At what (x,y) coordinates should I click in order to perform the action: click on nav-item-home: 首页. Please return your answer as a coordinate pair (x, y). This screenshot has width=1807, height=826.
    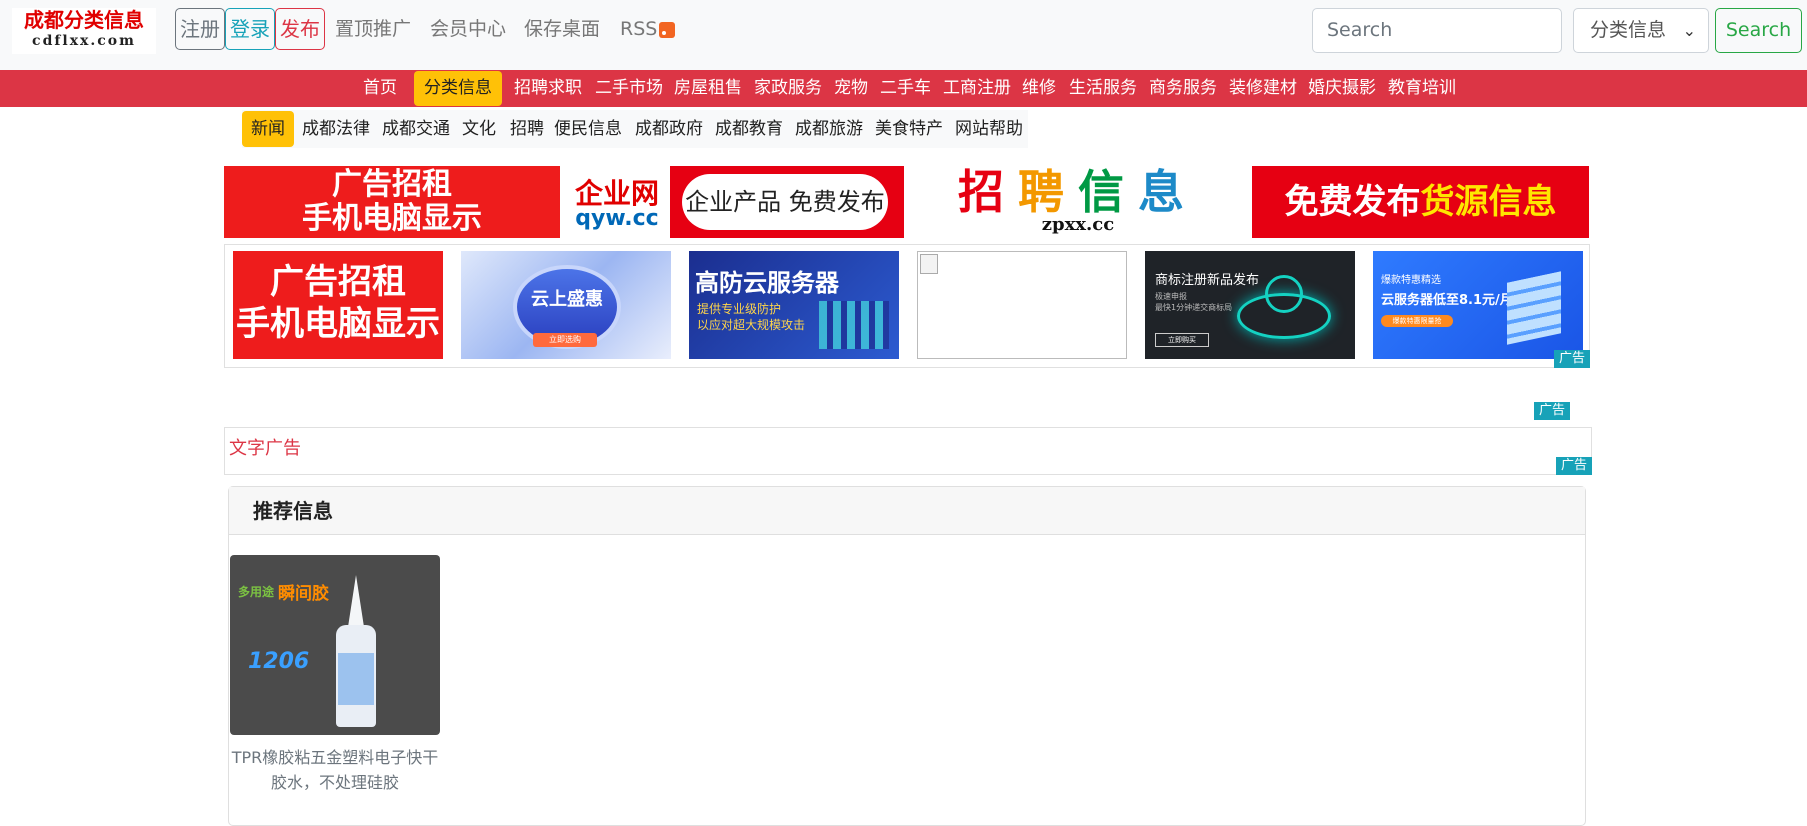
    Looking at the image, I should click on (380, 88).